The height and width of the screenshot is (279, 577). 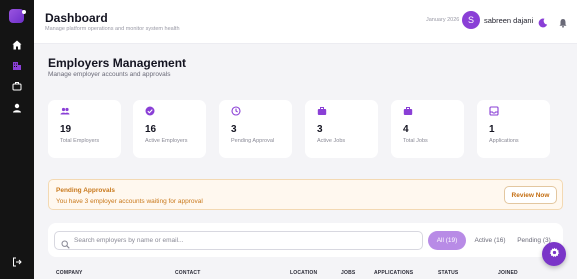 I want to click on header-title: Dashboard, so click(x=76, y=18).